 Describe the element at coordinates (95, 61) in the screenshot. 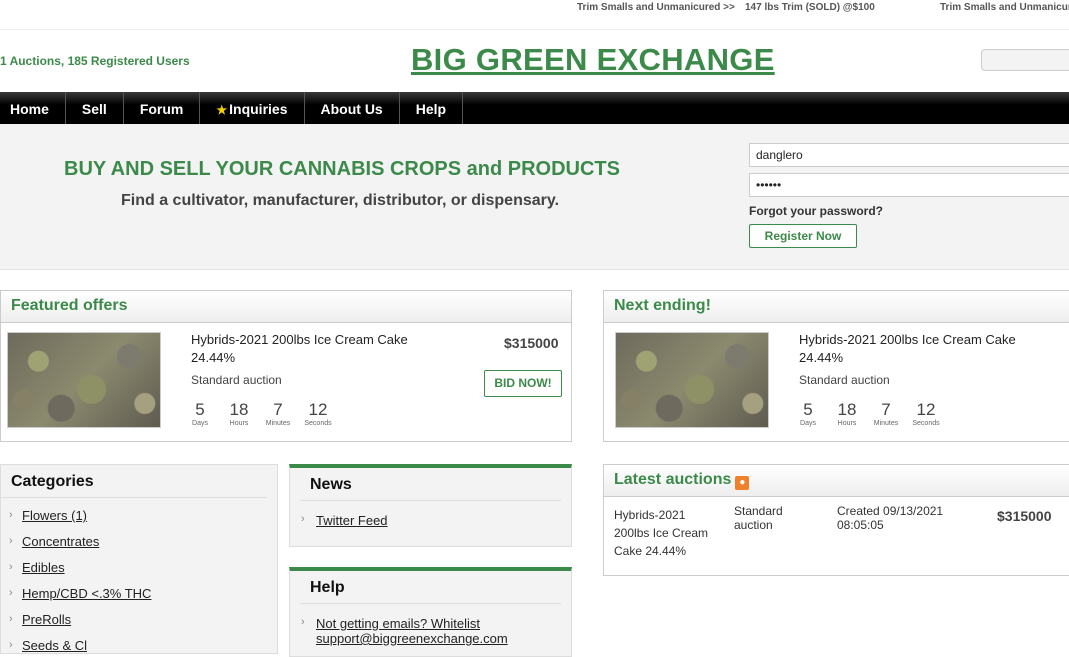

I see `site-stats: 1 Auctions, 185 Registered Users` at that location.